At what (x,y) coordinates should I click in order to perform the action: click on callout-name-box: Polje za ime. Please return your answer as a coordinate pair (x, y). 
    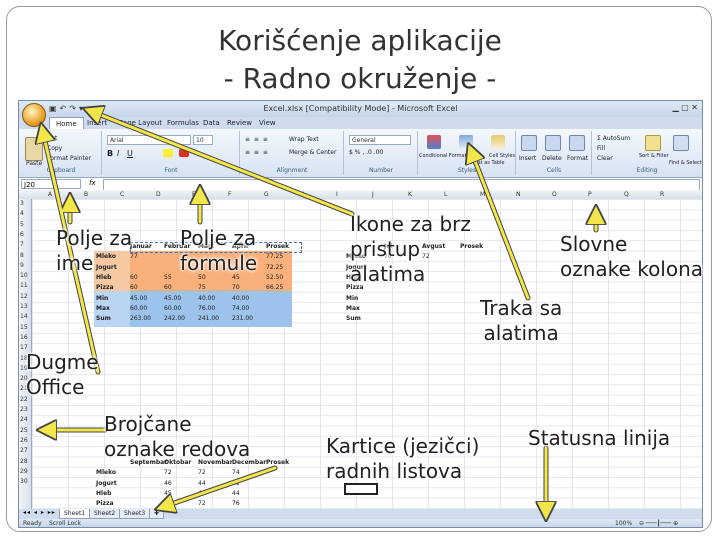
    Looking at the image, I should click on (94, 251).